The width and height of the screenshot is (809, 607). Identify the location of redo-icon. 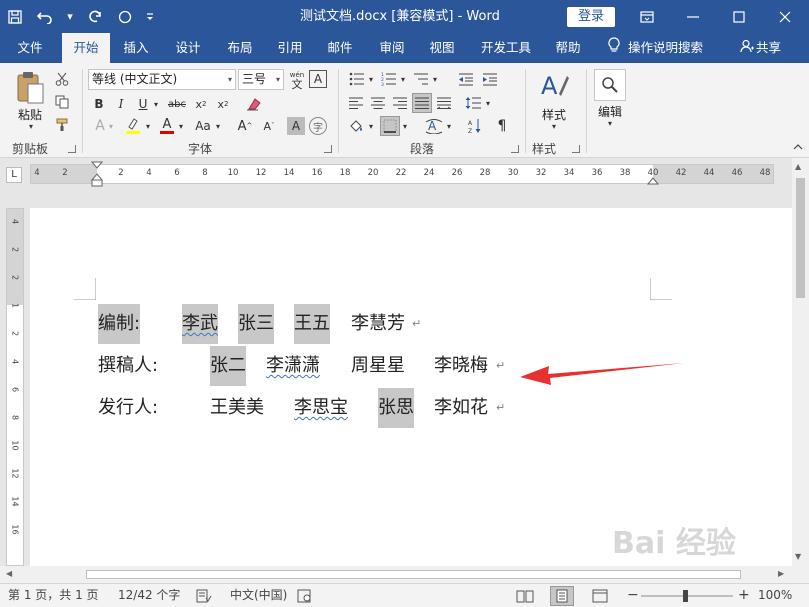
(95, 16).